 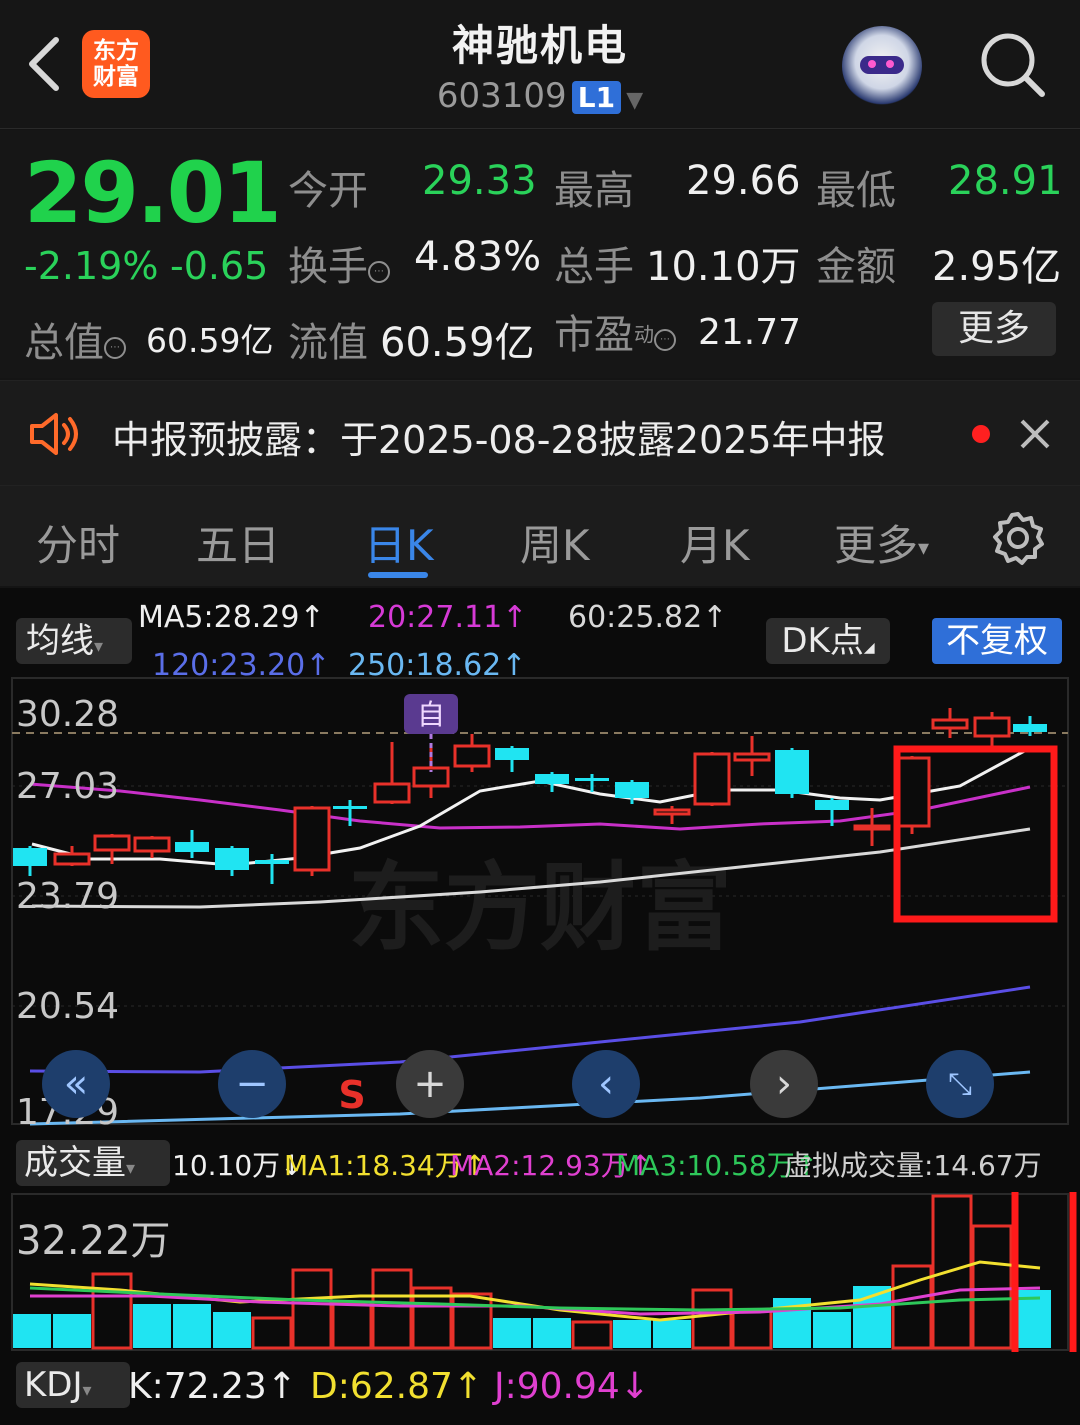 I want to click on chevron-left-icon: ‹, so click(x=606, y=1084).